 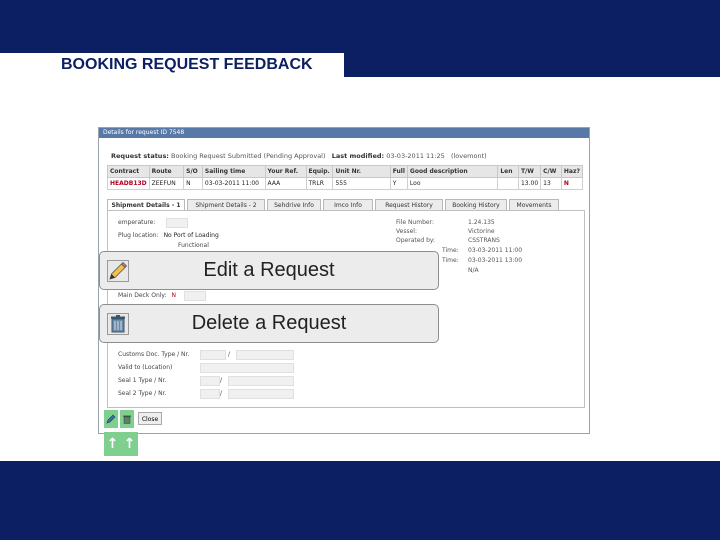 What do you see at coordinates (265, 355) in the screenshot?
I see `customs-doc-nr-field` at bounding box center [265, 355].